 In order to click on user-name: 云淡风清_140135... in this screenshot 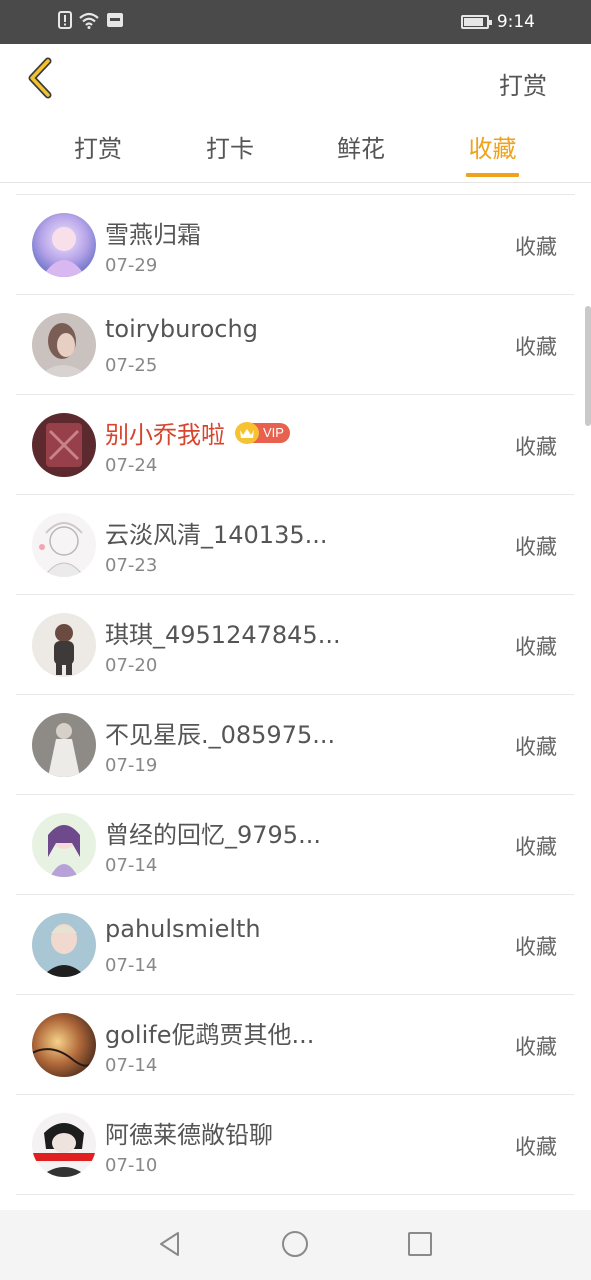, I will do `click(216, 535)`.